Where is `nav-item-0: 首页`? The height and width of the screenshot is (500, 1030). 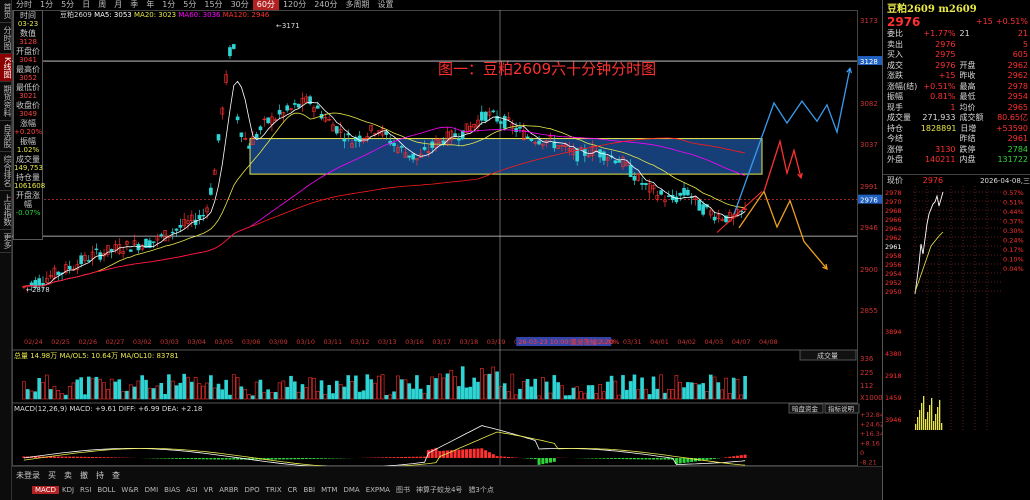 nav-item-0: 首页 is located at coordinates (6, 11).